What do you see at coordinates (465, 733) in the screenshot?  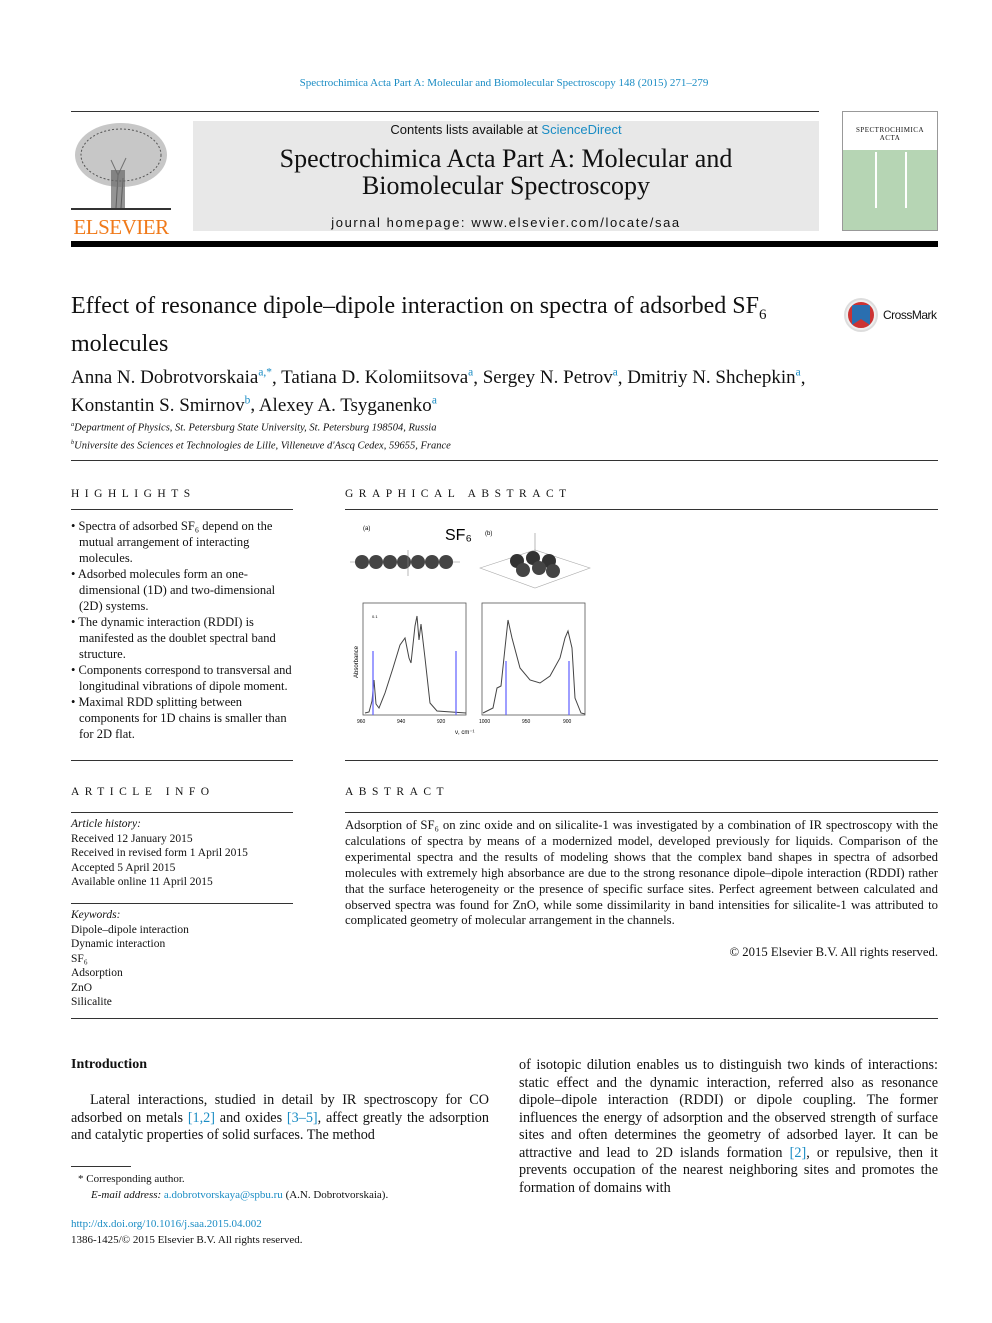 I see `x-axis-label: ν, cm⁻¹` at bounding box center [465, 733].